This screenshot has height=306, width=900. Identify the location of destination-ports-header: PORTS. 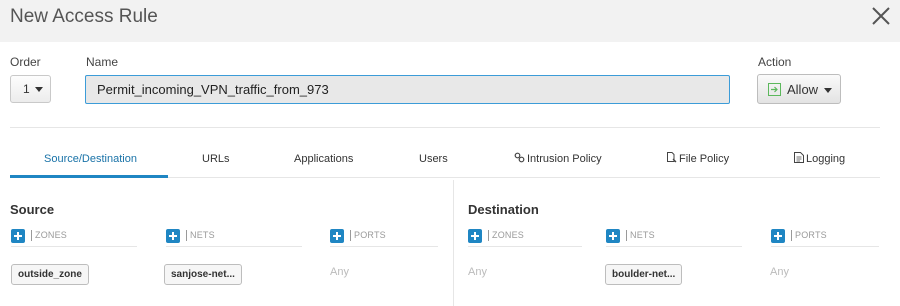
(825, 237).